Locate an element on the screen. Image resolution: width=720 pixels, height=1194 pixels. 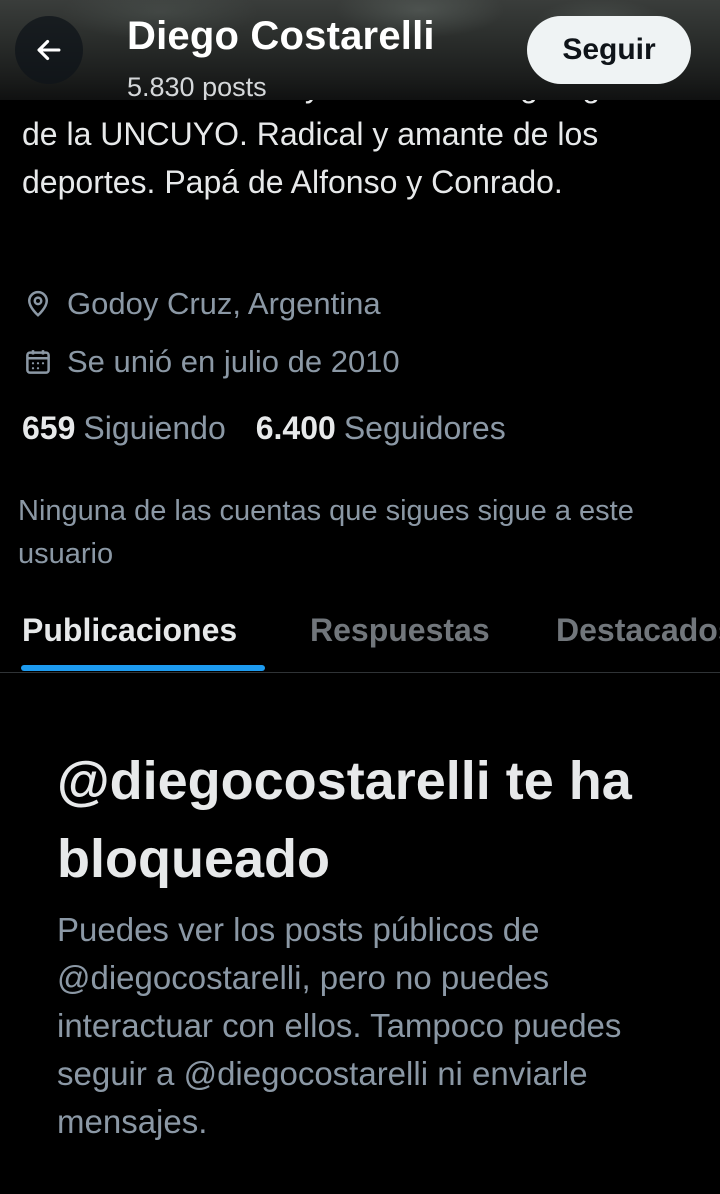
tab-publicaciones: Publicaciones is located at coordinates (129, 630).